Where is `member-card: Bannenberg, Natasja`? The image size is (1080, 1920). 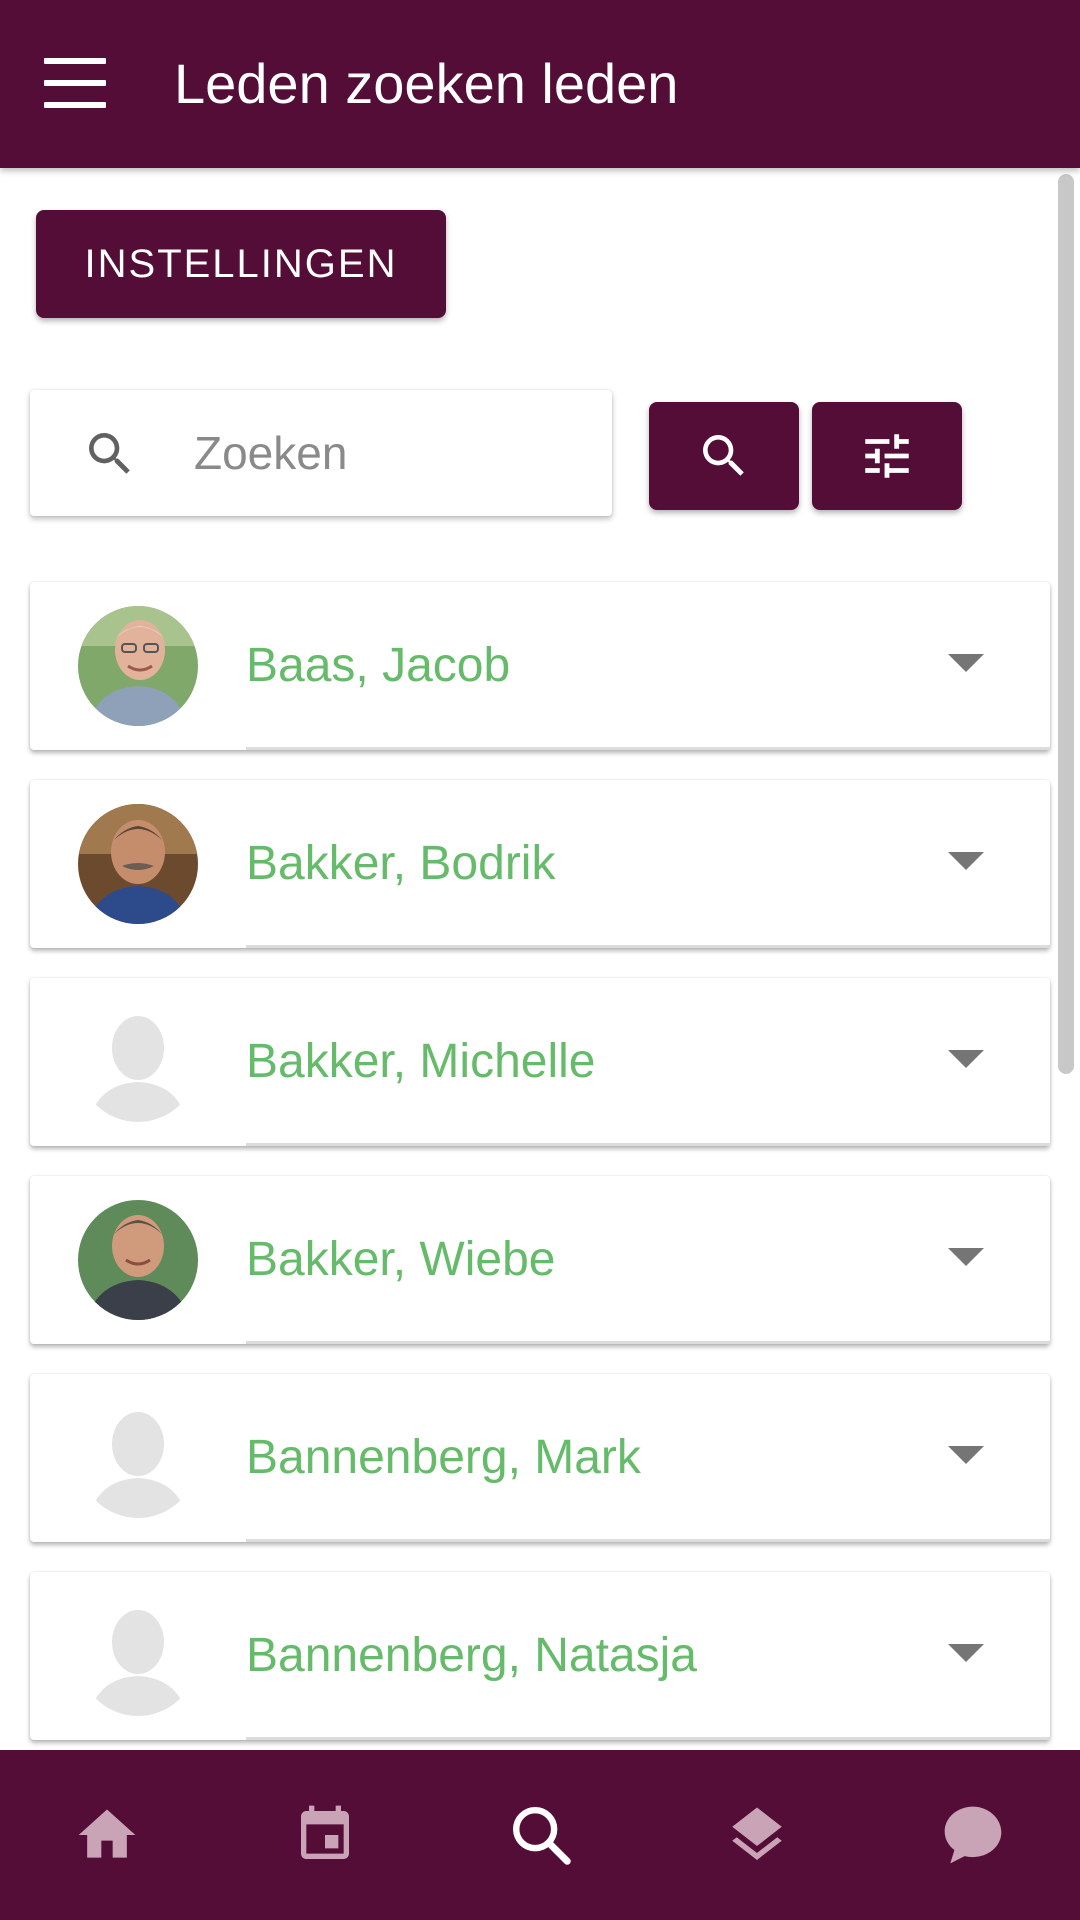 member-card: Bannenberg, Natasja is located at coordinates (540, 1656).